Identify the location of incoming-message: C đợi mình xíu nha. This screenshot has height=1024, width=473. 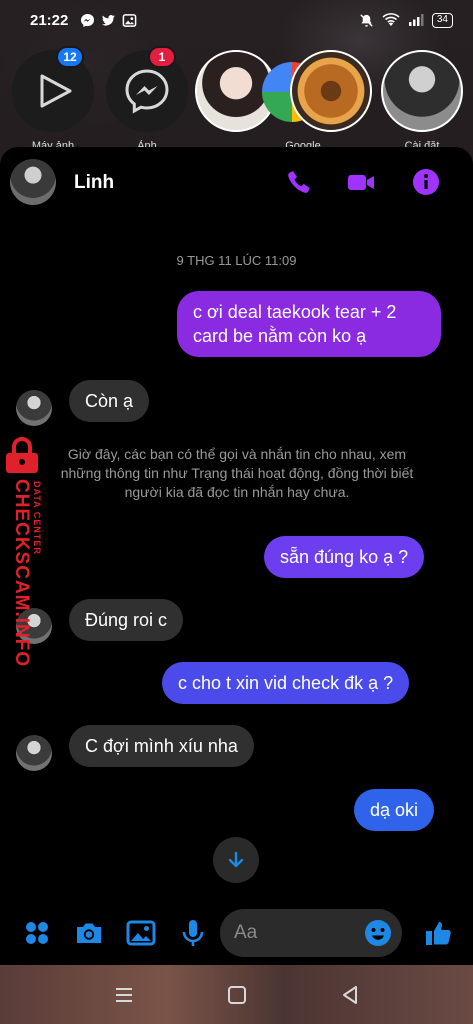
(161, 746).